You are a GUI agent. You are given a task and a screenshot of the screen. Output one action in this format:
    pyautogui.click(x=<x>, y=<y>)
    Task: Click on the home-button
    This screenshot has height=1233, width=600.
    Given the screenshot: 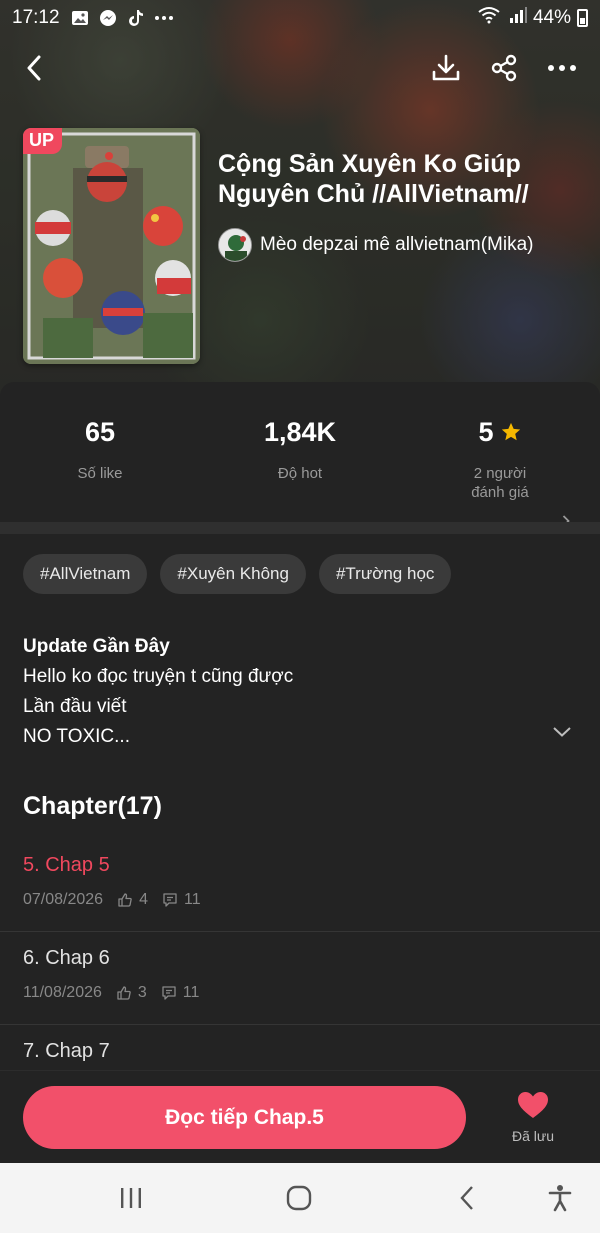 What is the action you would take?
    pyautogui.click(x=299, y=1198)
    